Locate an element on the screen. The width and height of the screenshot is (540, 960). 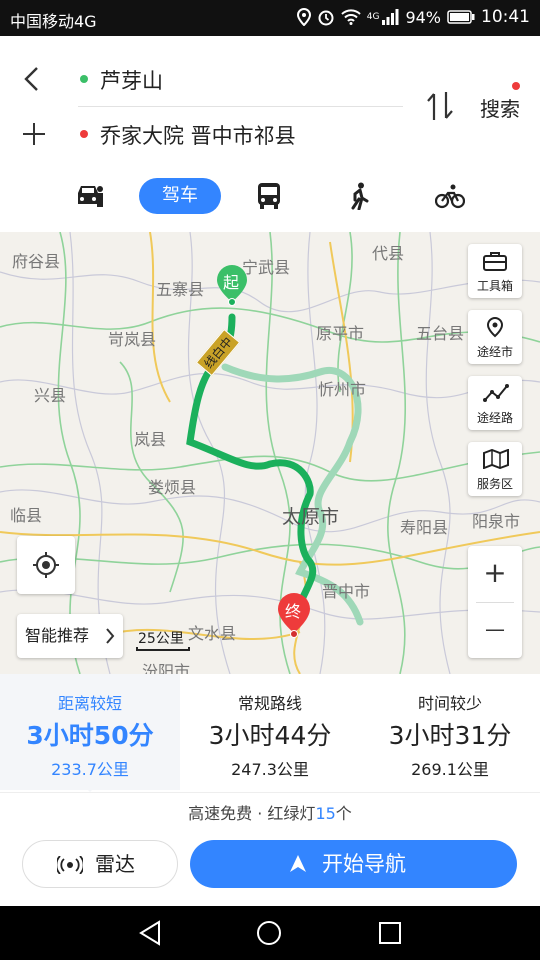
map-label: 汾阳市 is located at coordinates (166, 668).